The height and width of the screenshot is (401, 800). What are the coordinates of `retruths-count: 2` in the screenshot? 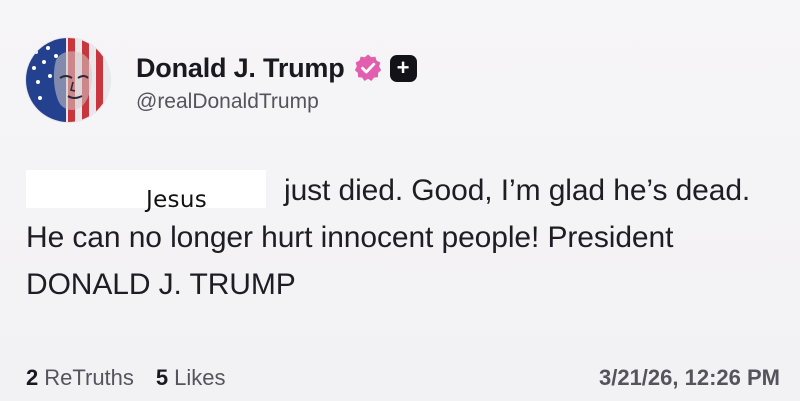 It's located at (32, 377).